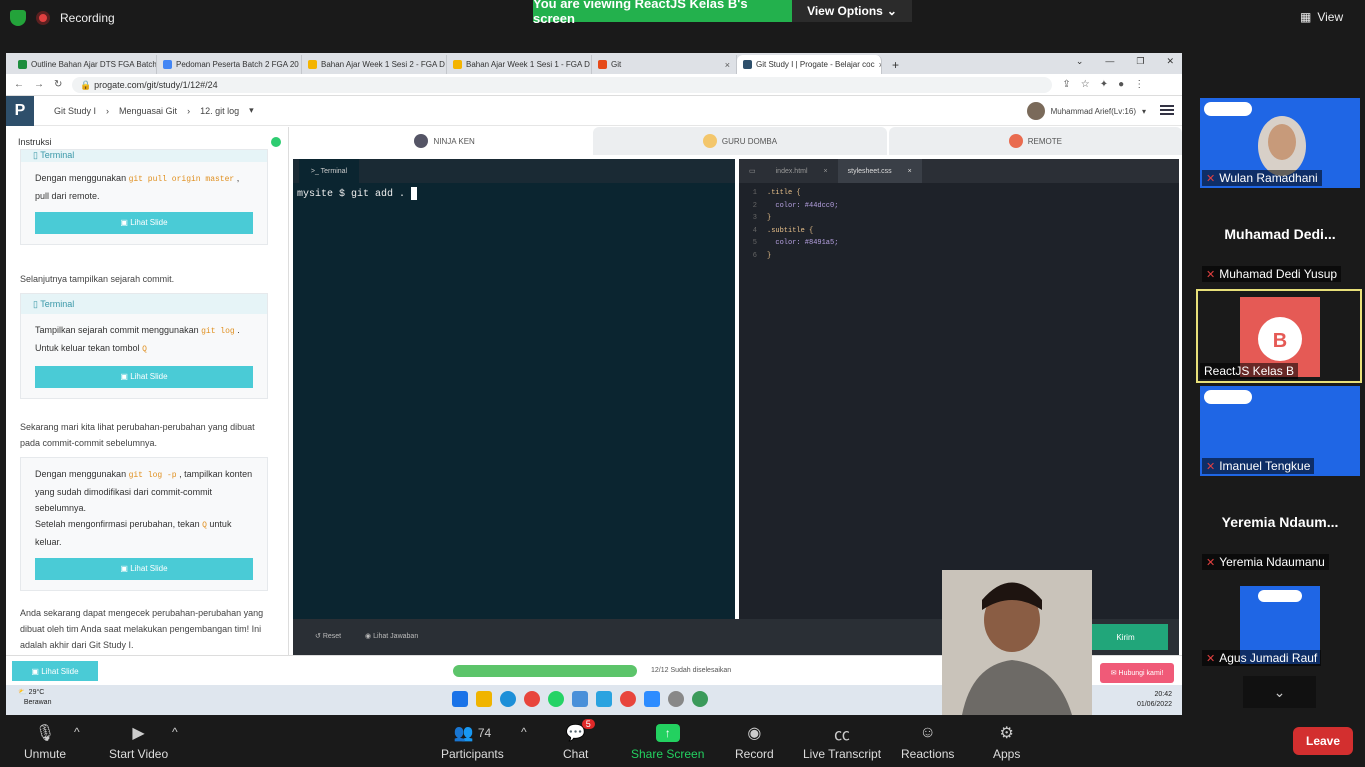  I want to click on view-options-button: View Options ⌄, so click(852, 11).